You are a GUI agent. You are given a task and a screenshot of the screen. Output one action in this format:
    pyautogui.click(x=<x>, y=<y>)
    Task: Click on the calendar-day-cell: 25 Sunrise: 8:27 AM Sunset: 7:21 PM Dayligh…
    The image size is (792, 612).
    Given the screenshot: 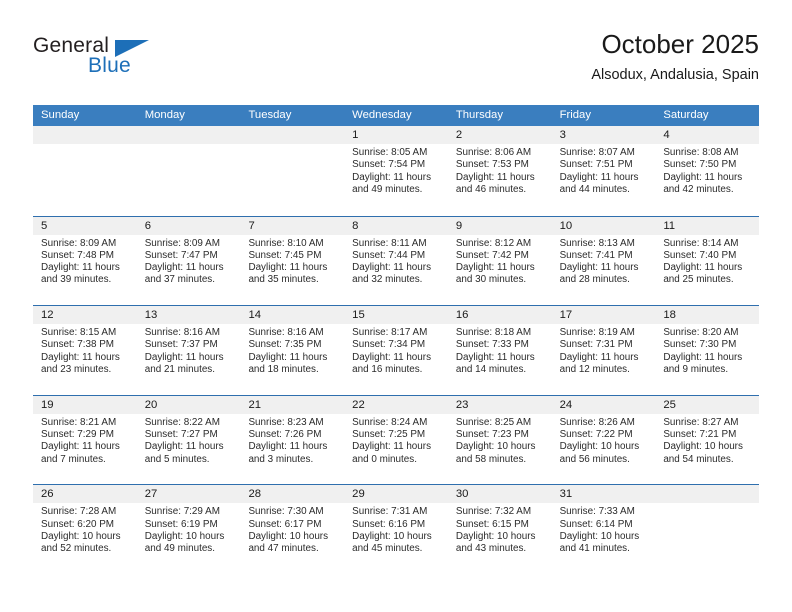 What is the action you would take?
    pyautogui.click(x=707, y=440)
    